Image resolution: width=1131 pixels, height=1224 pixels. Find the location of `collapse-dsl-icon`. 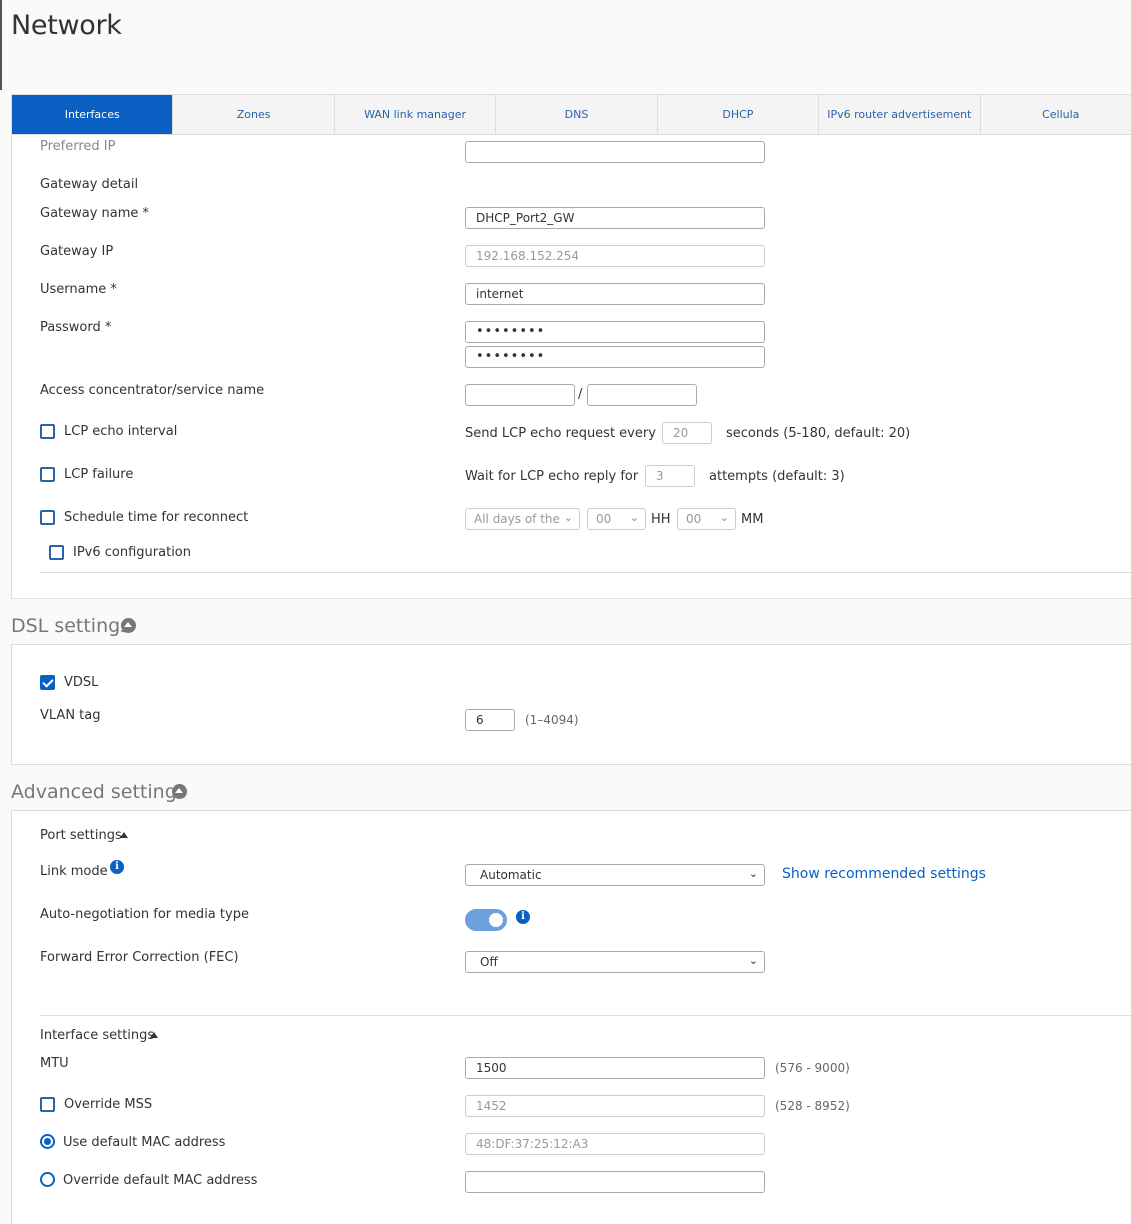

collapse-dsl-icon is located at coordinates (128, 625).